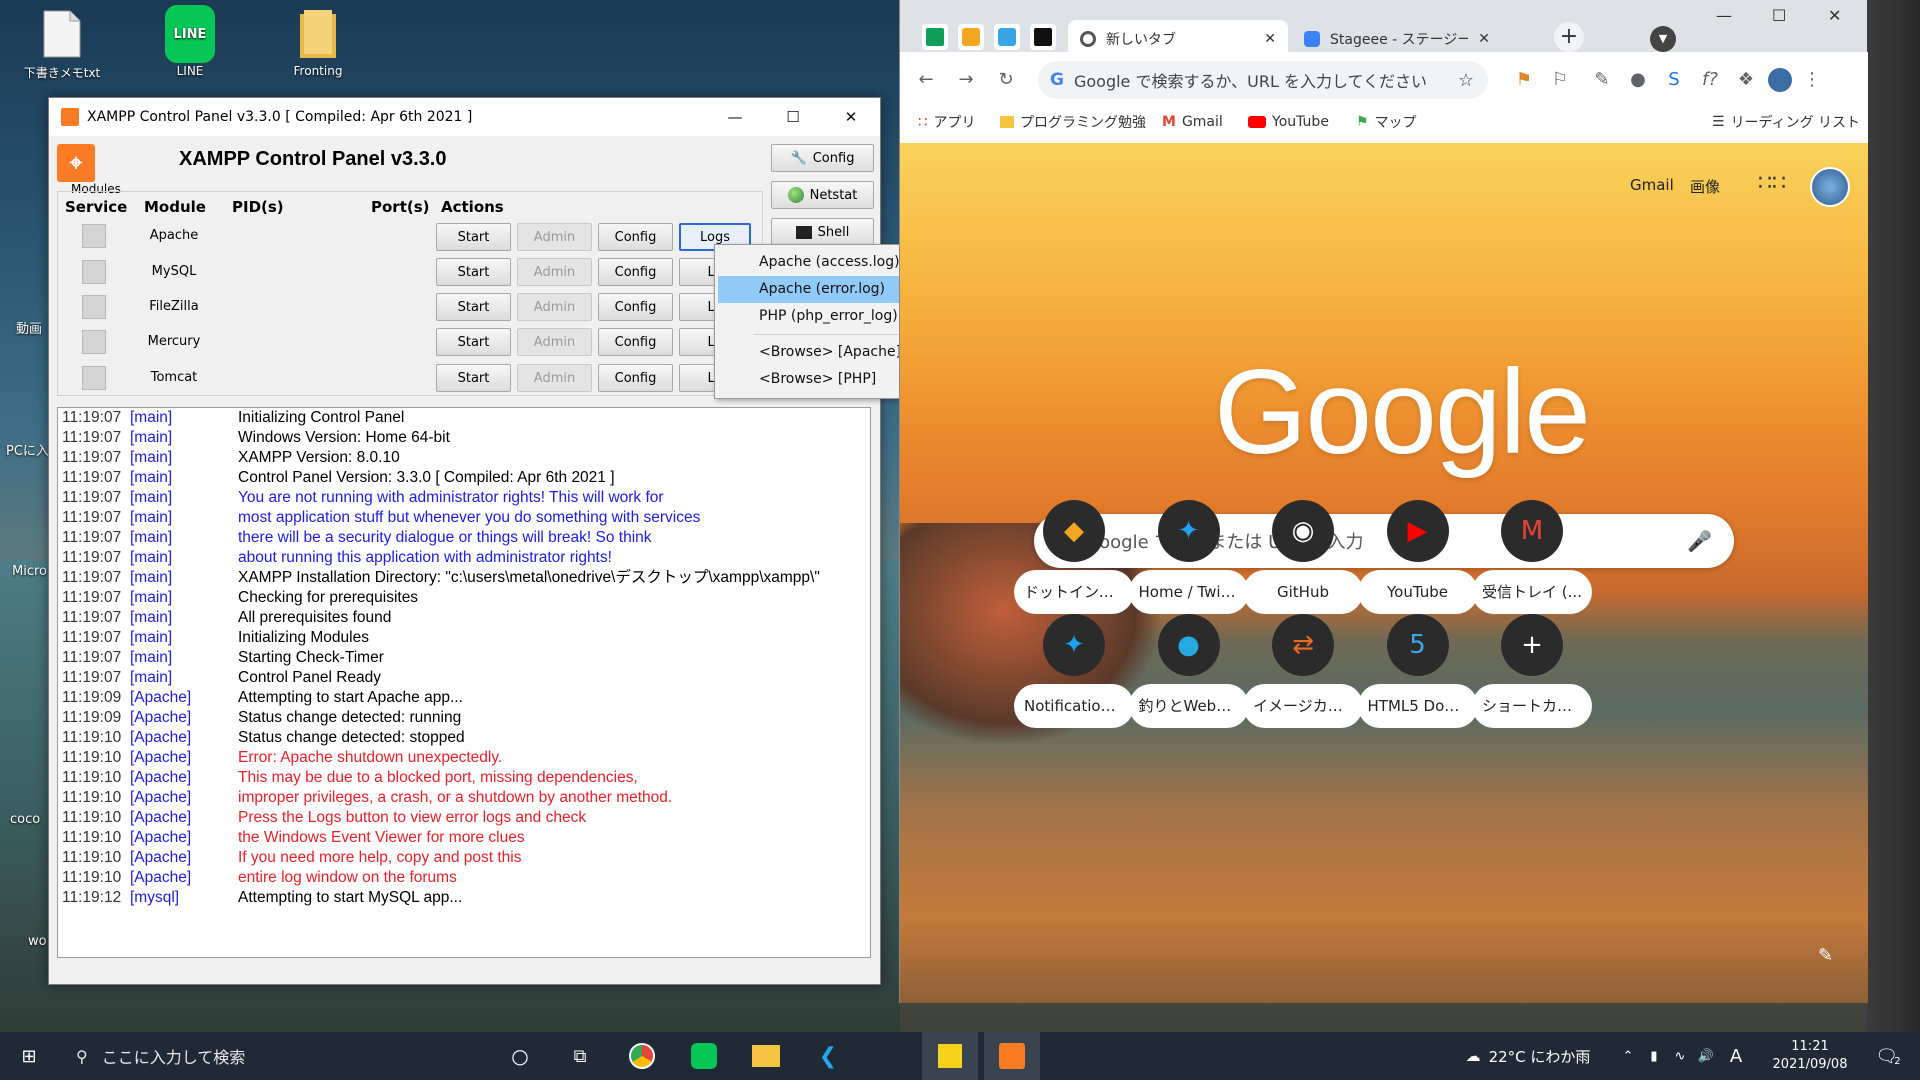  What do you see at coordinates (1812, 80) in the screenshot?
I see `menu-kebab-icon: ⋮` at bounding box center [1812, 80].